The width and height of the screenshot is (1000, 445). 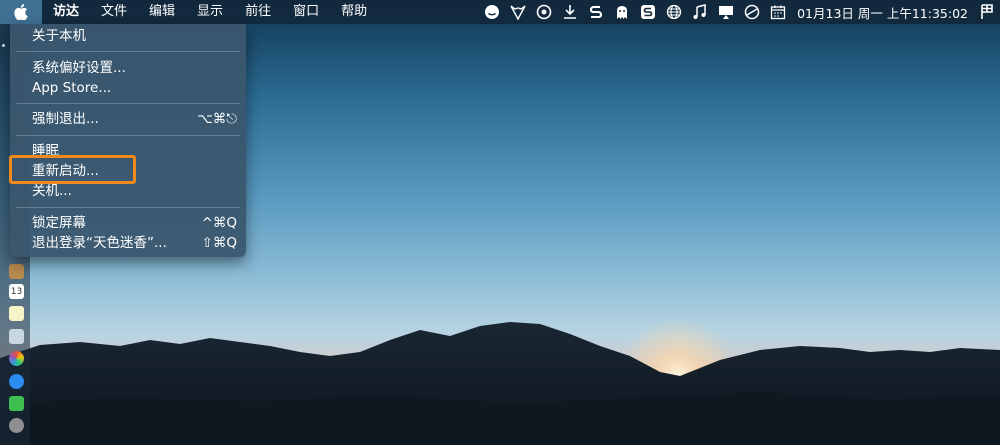 I want to click on download-icon, so click(x=570, y=12).